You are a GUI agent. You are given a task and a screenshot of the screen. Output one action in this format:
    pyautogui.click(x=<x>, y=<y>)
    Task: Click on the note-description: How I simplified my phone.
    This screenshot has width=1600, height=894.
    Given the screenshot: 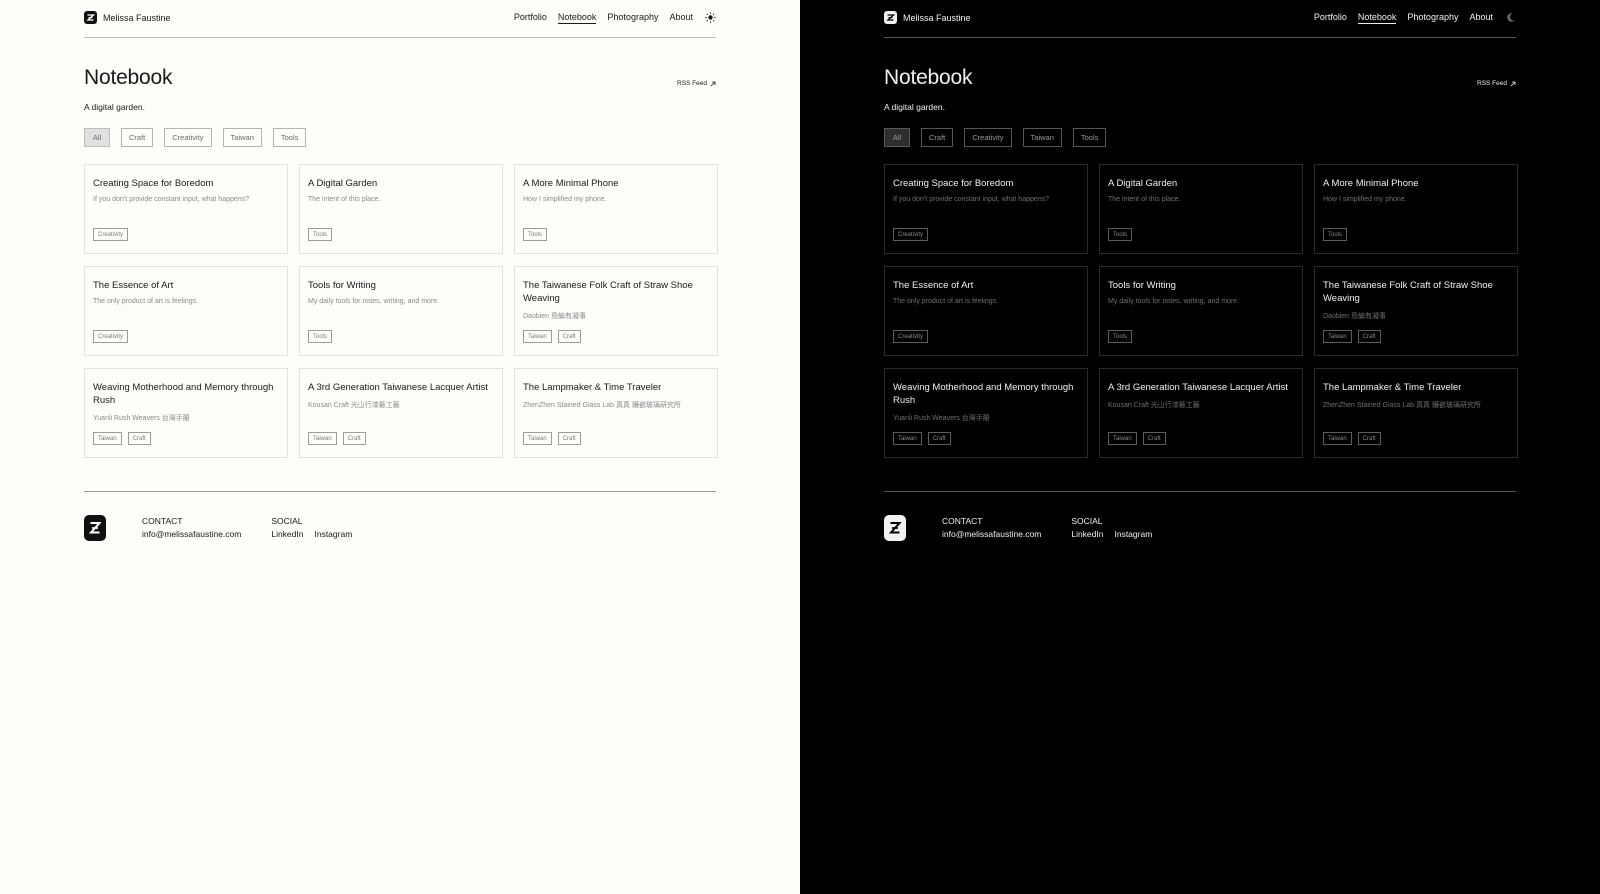 What is the action you would take?
    pyautogui.click(x=565, y=199)
    